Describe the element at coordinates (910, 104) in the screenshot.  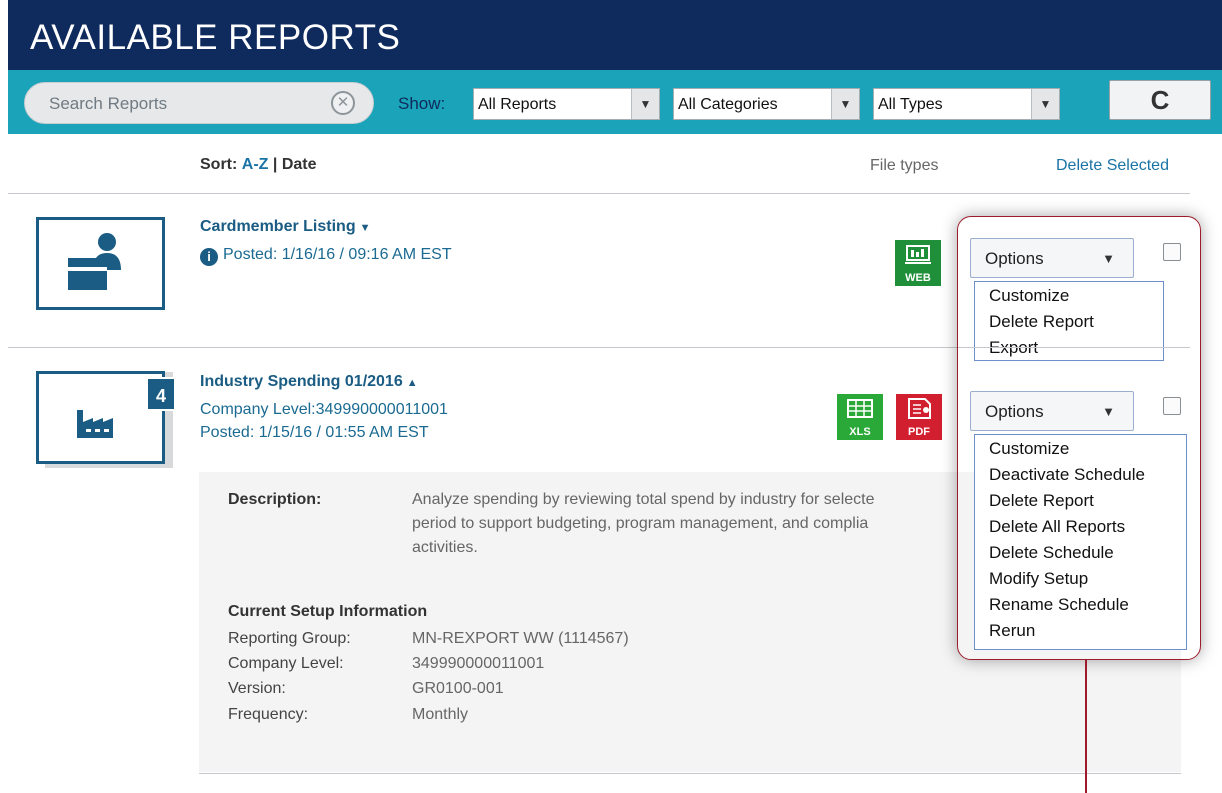
I see `type-filter-value: All Types` at that location.